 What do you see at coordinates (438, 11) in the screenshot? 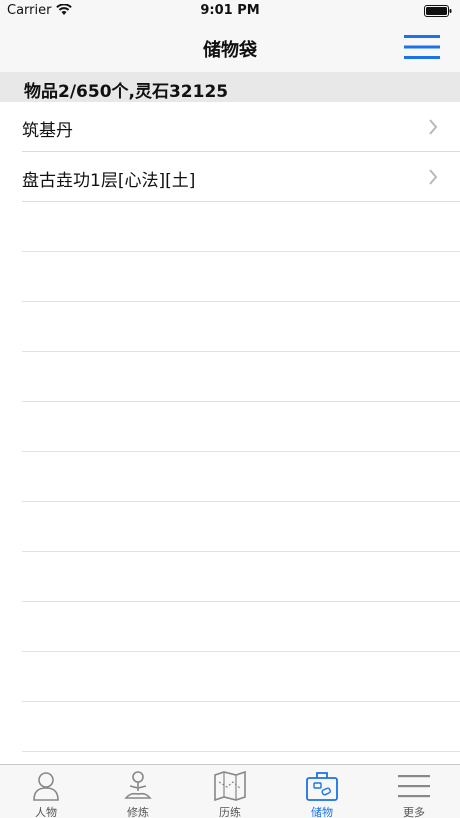
I see `battery-icon` at bounding box center [438, 11].